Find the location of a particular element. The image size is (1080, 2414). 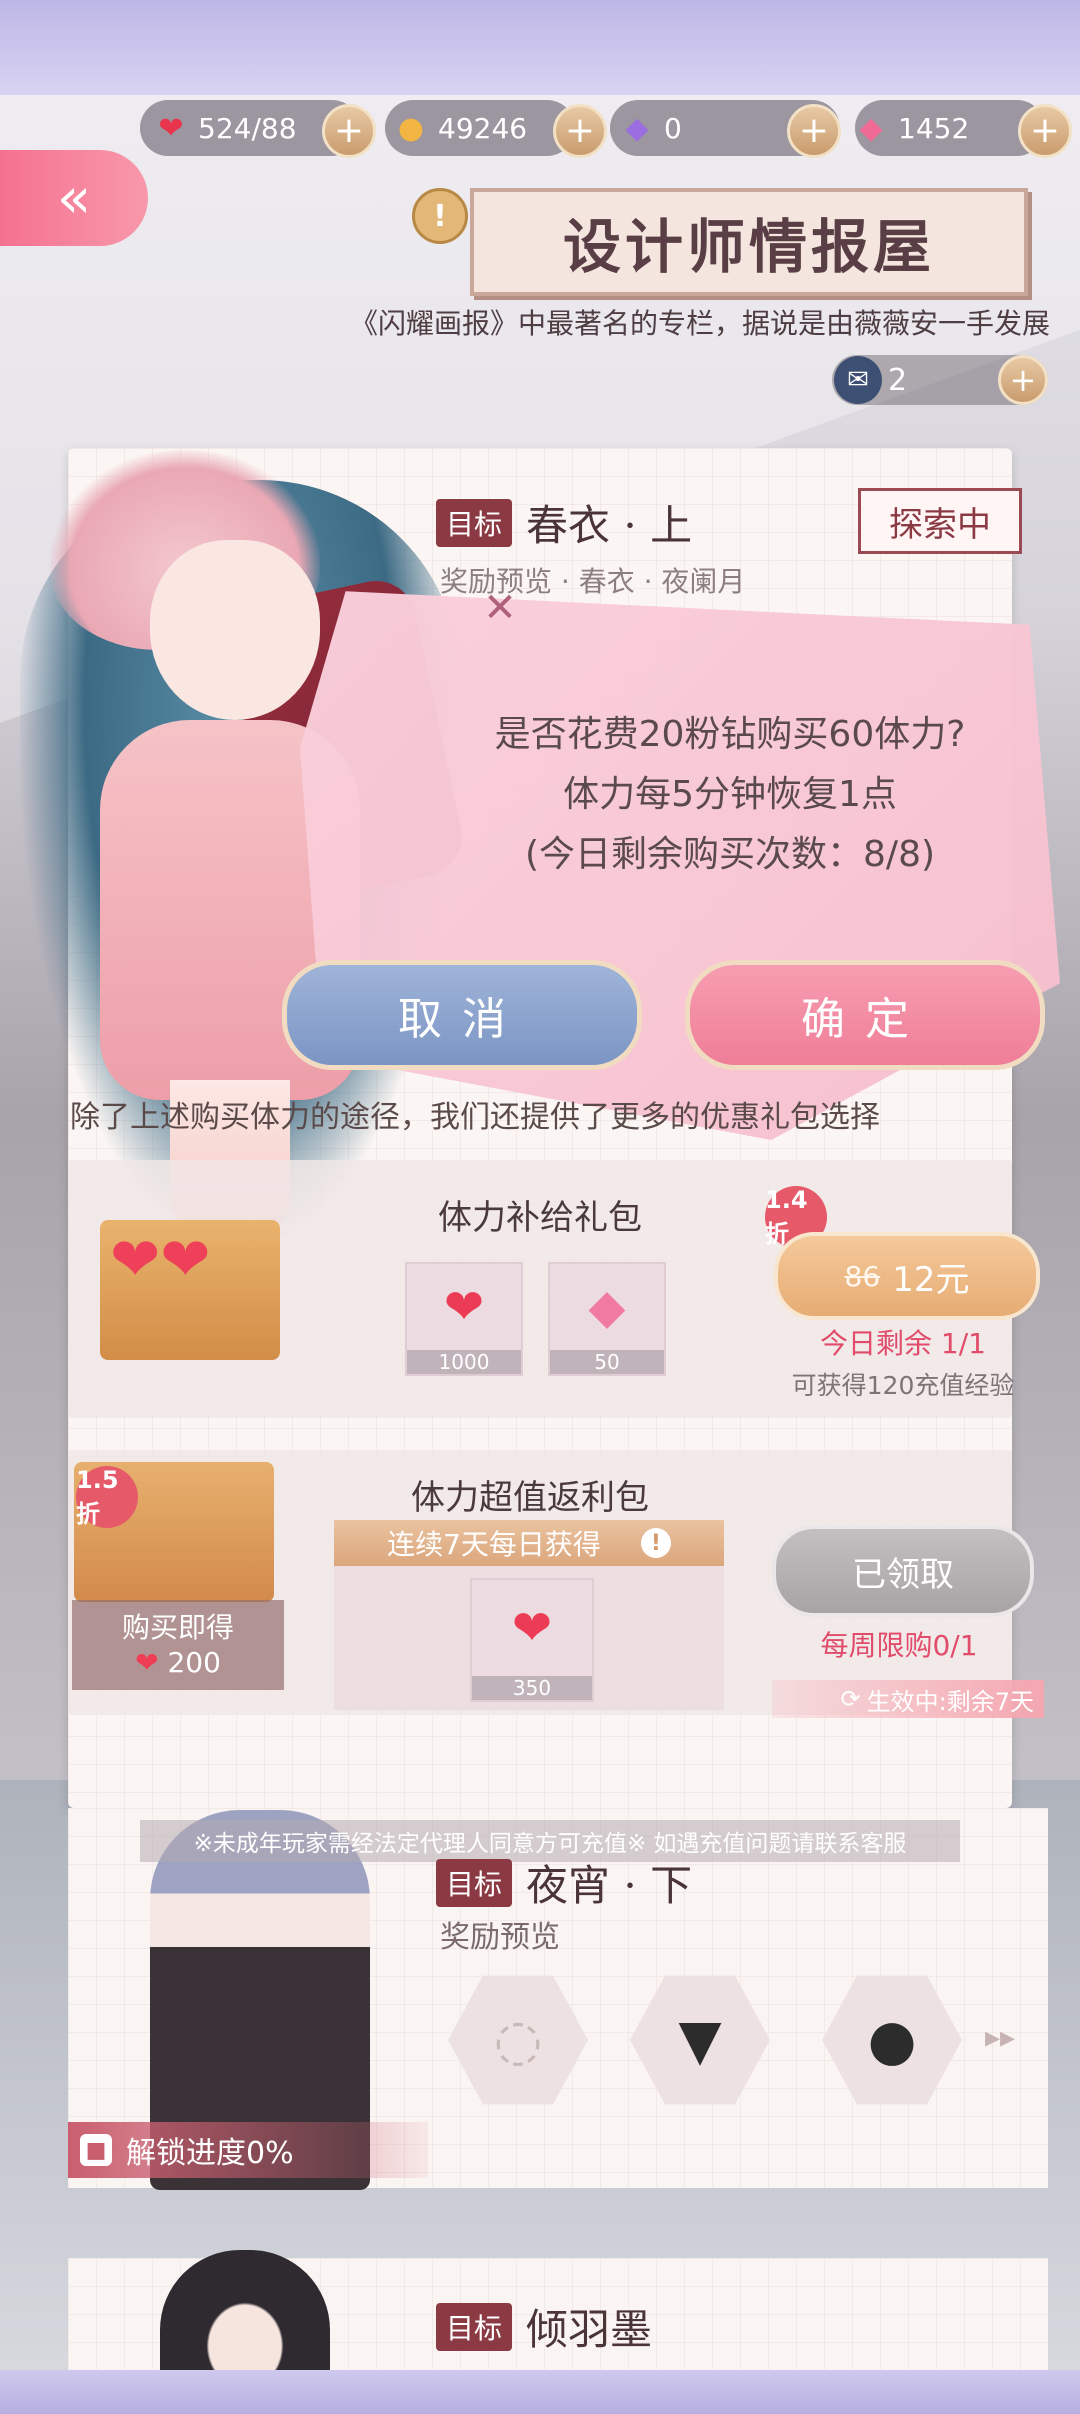

ticket-counter: ✉ 2 + is located at coordinates (940, 380).